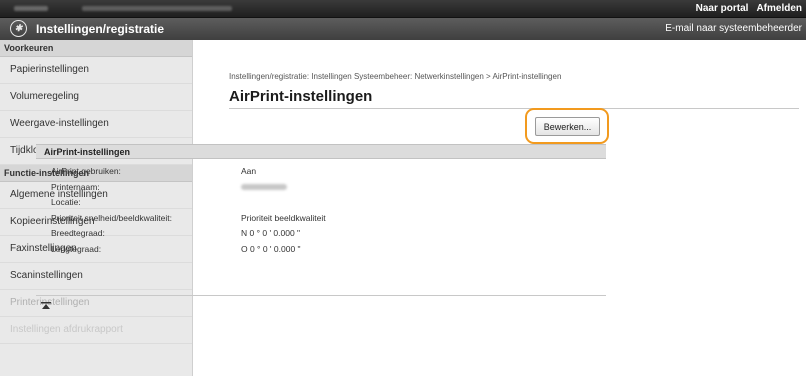  What do you see at coordinates (96, 330) in the screenshot?
I see `sidebar-item-report: Instellingen afdrukrapport` at bounding box center [96, 330].